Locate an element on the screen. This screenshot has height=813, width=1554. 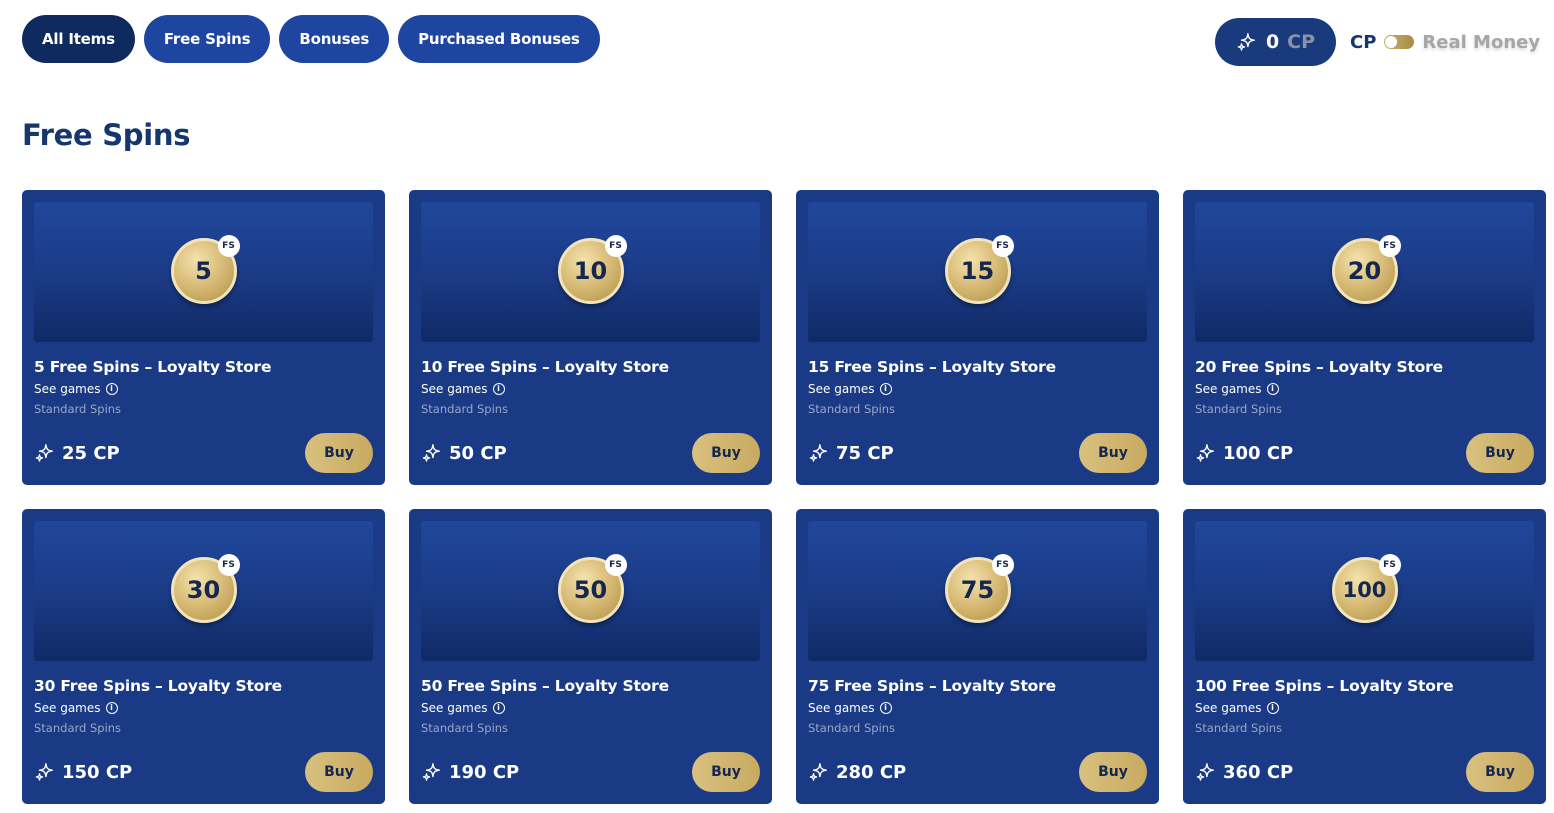
price: 25 CP is located at coordinates (77, 453).